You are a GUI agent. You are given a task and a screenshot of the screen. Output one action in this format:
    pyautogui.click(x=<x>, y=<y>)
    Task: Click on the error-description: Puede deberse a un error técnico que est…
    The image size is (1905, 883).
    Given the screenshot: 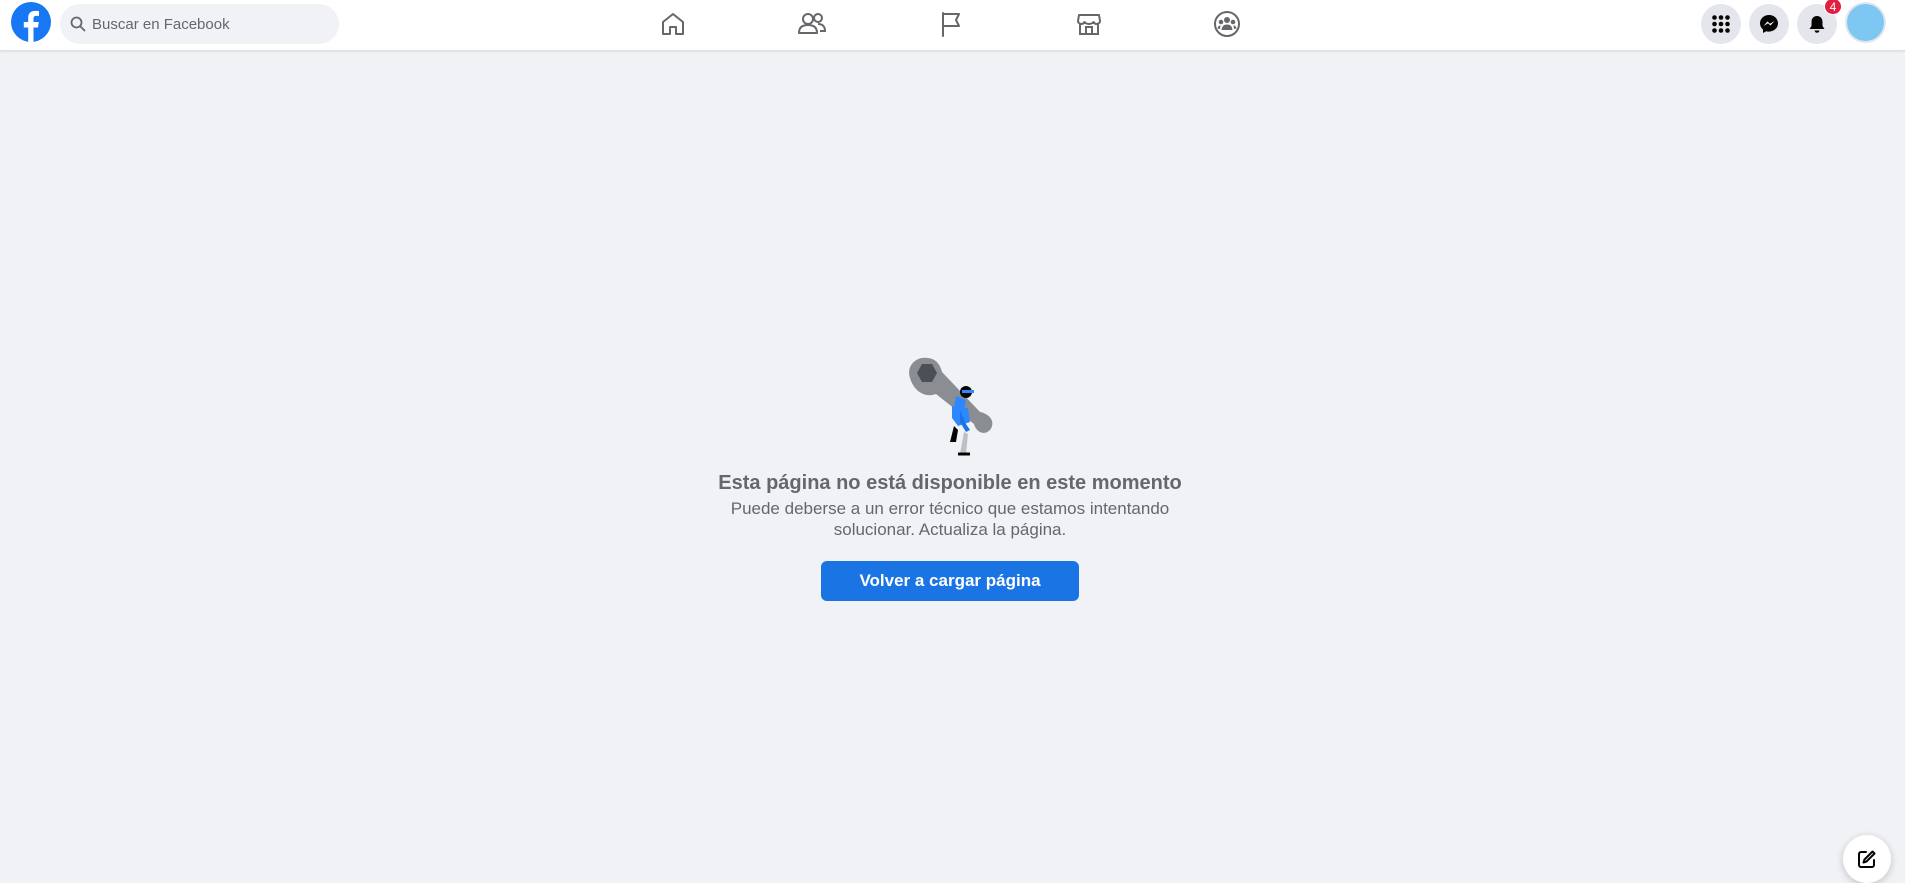 What is the action you would take?
    pyautogui.click(x=950, y=519)
    